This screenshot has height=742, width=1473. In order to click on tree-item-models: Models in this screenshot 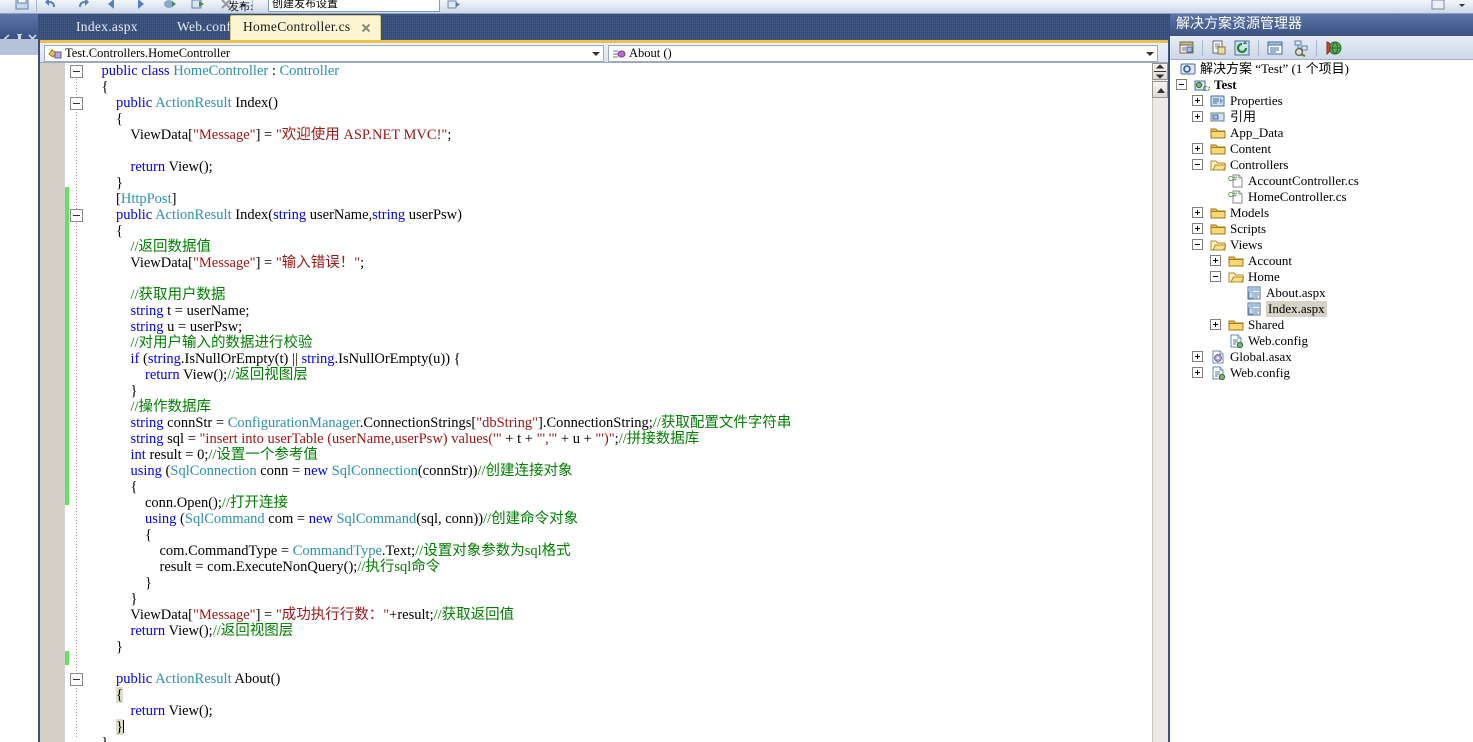, I will do `click(1321, 213)`.